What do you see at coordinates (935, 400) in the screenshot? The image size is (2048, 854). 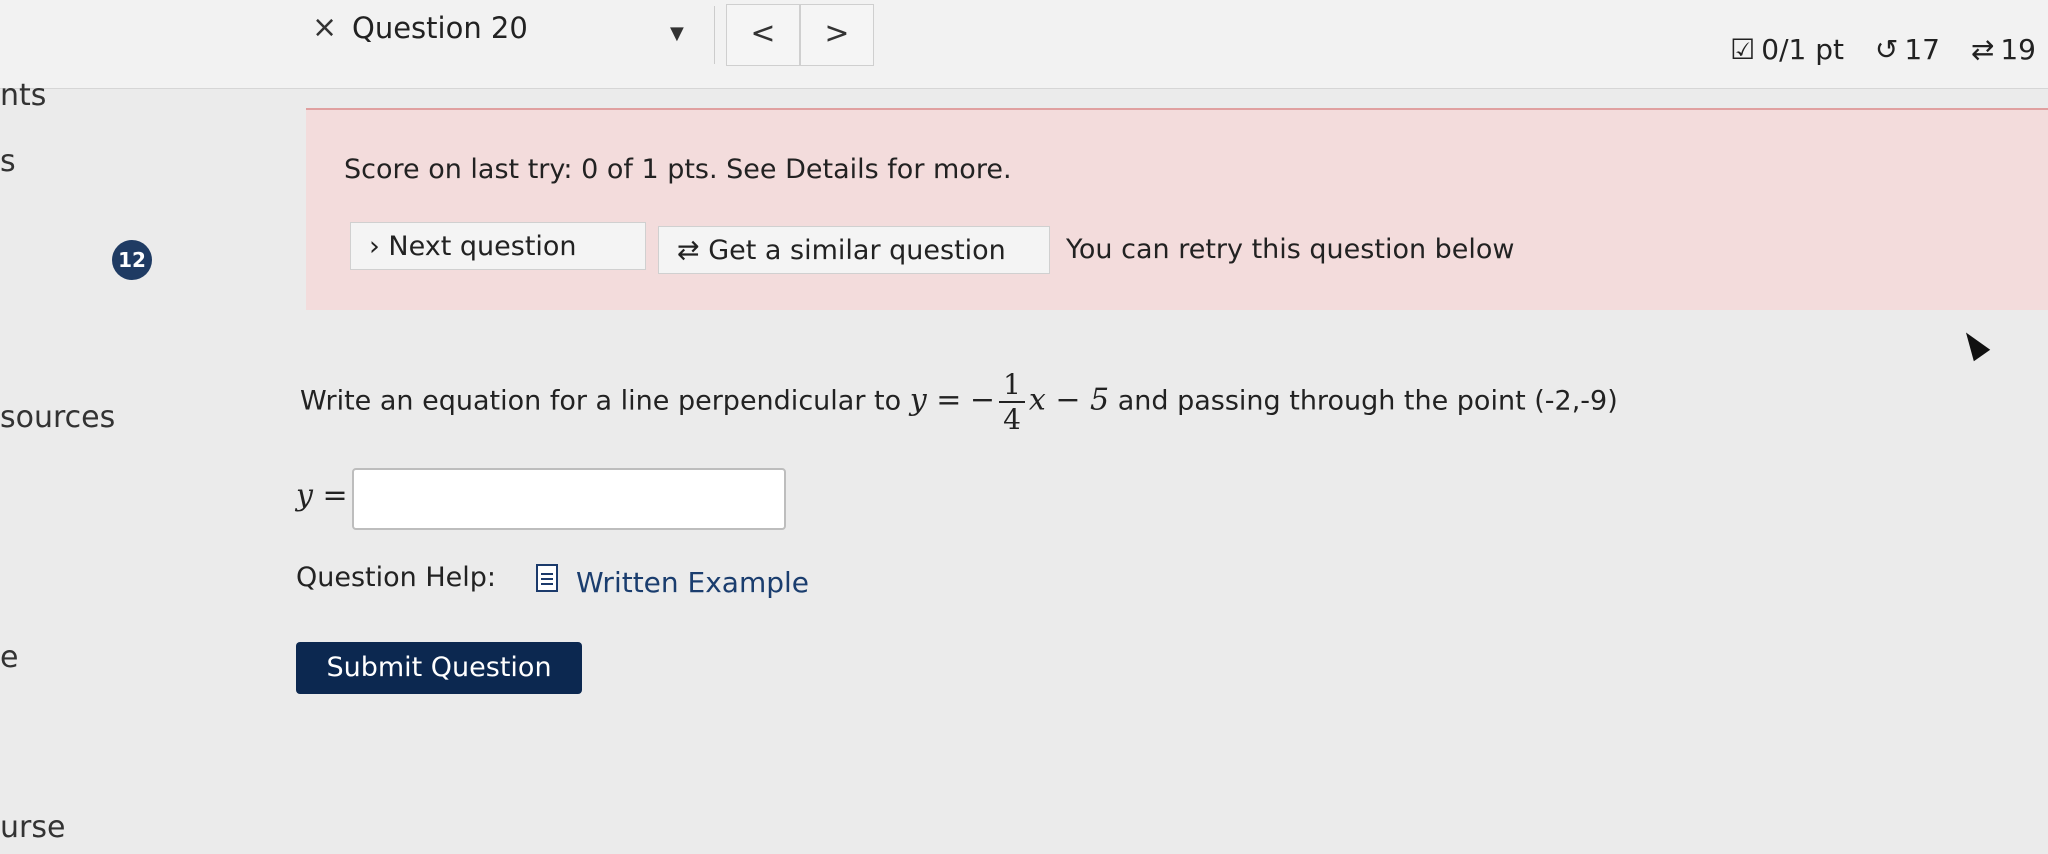 I see `equation-lhs: y =` at bounding box center [935, 400].